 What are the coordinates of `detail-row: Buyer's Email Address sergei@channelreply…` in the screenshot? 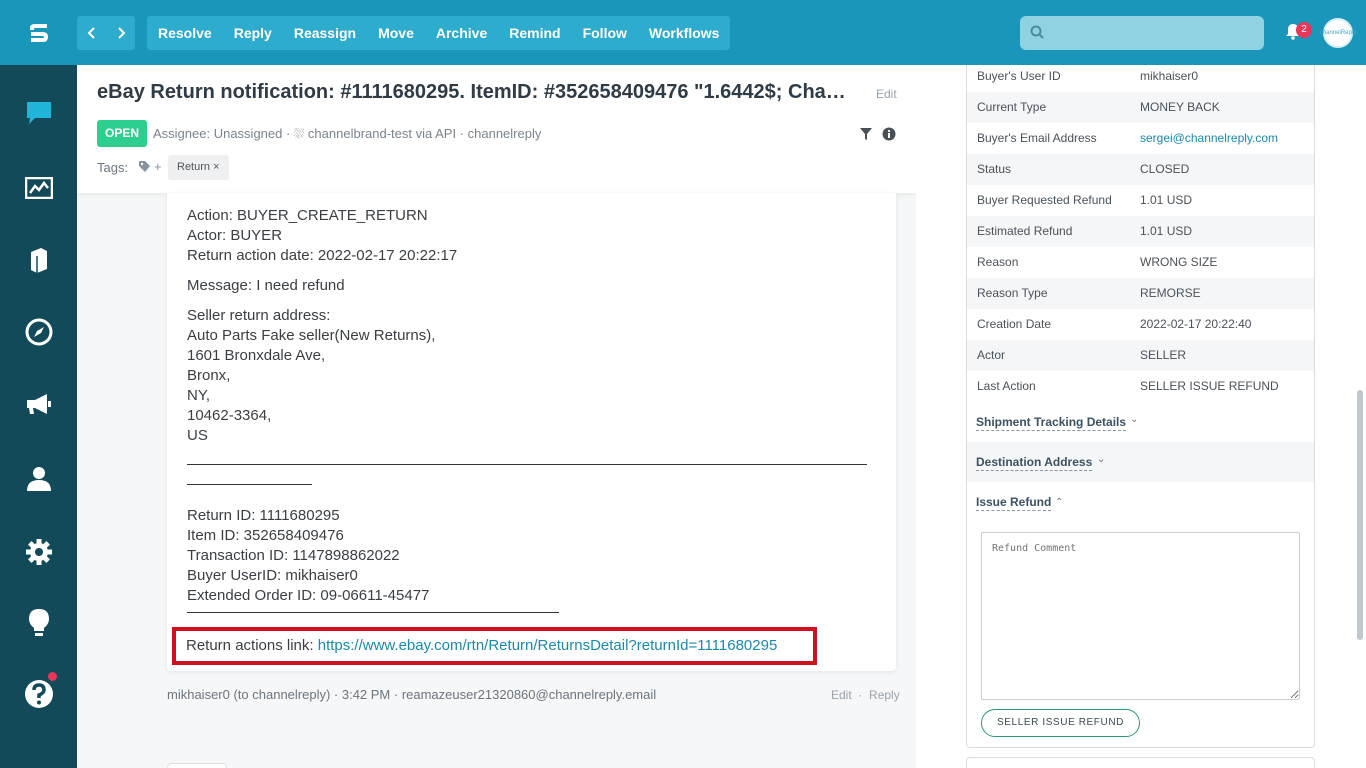 It's located at (1140, 138).